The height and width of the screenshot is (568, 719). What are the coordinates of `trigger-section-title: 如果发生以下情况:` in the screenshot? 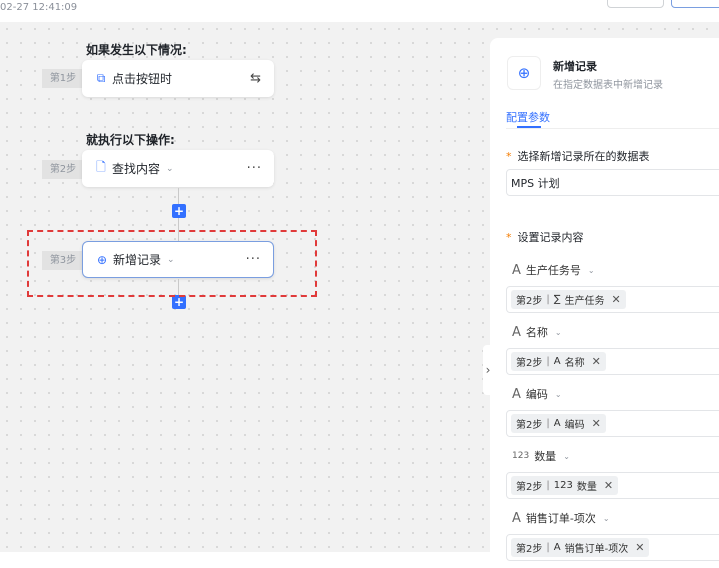 It's located at (136, 50).